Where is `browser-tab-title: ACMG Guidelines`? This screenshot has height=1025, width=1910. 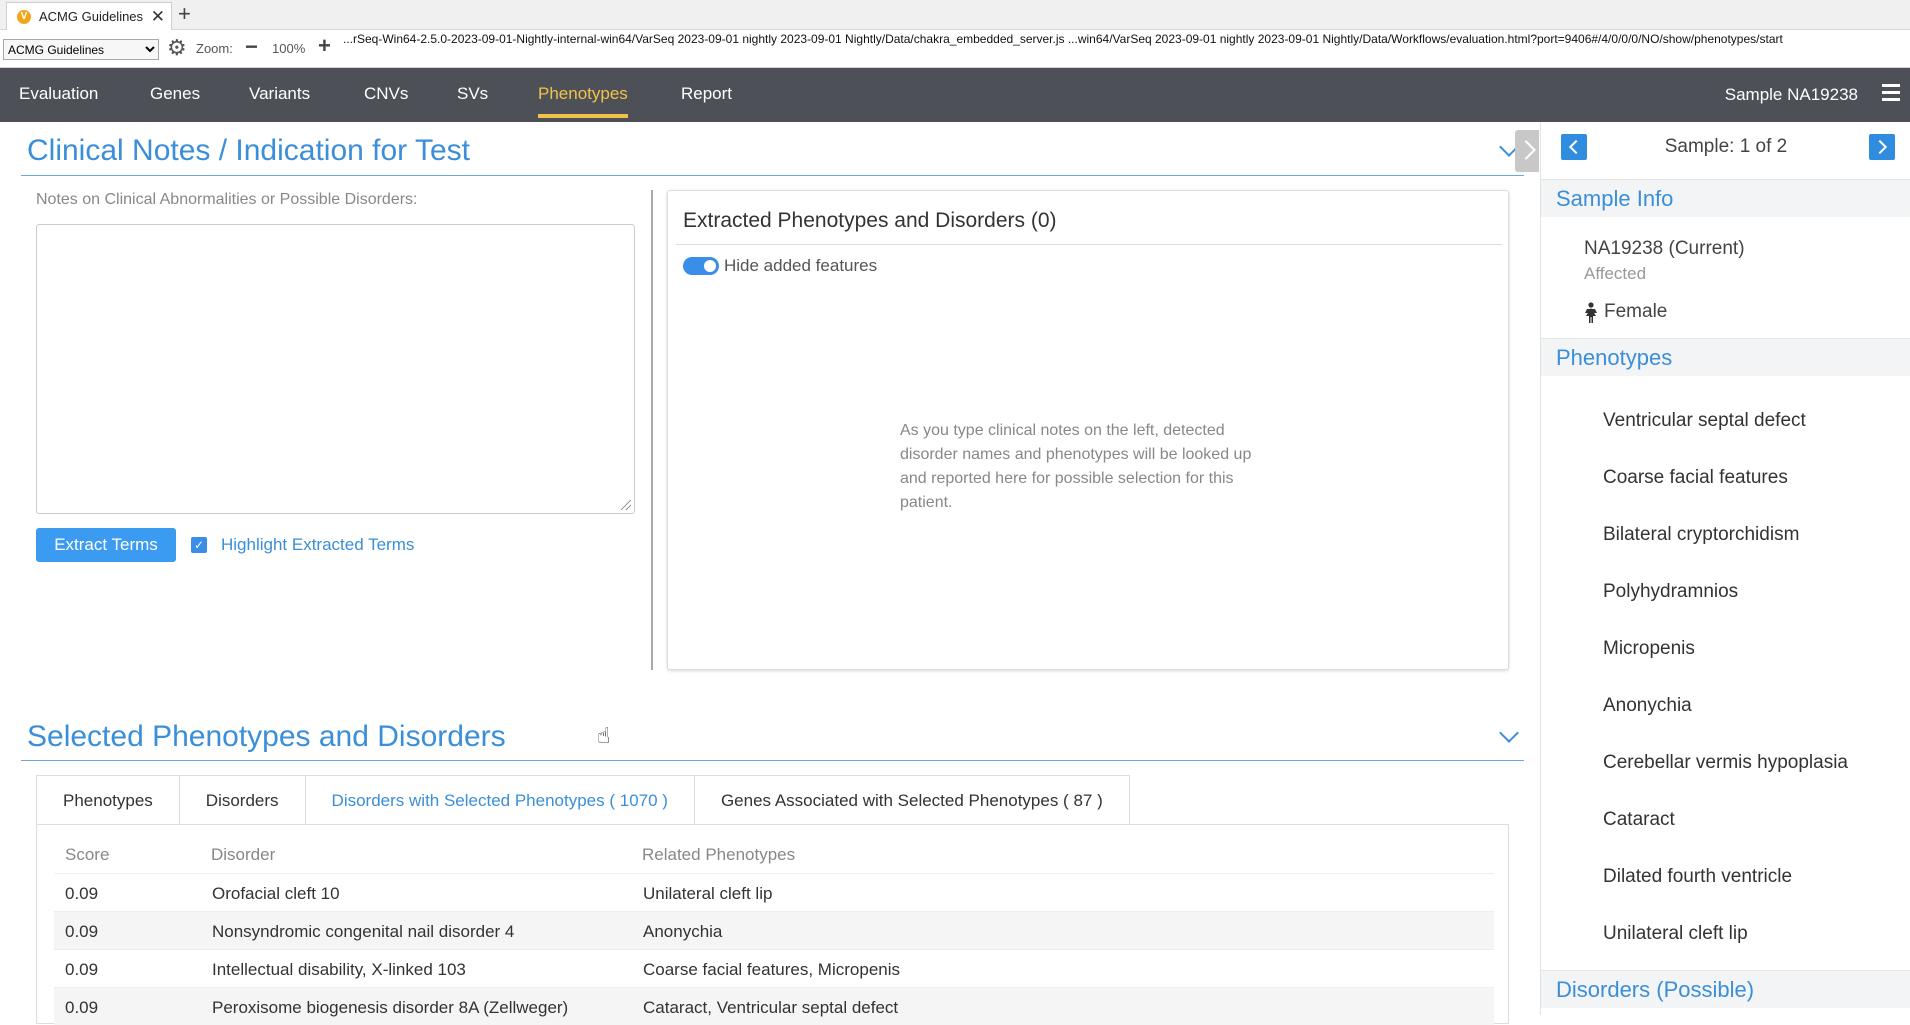 browser-tab-title: ACMG Guidelines is located at coordinates (91, 16).